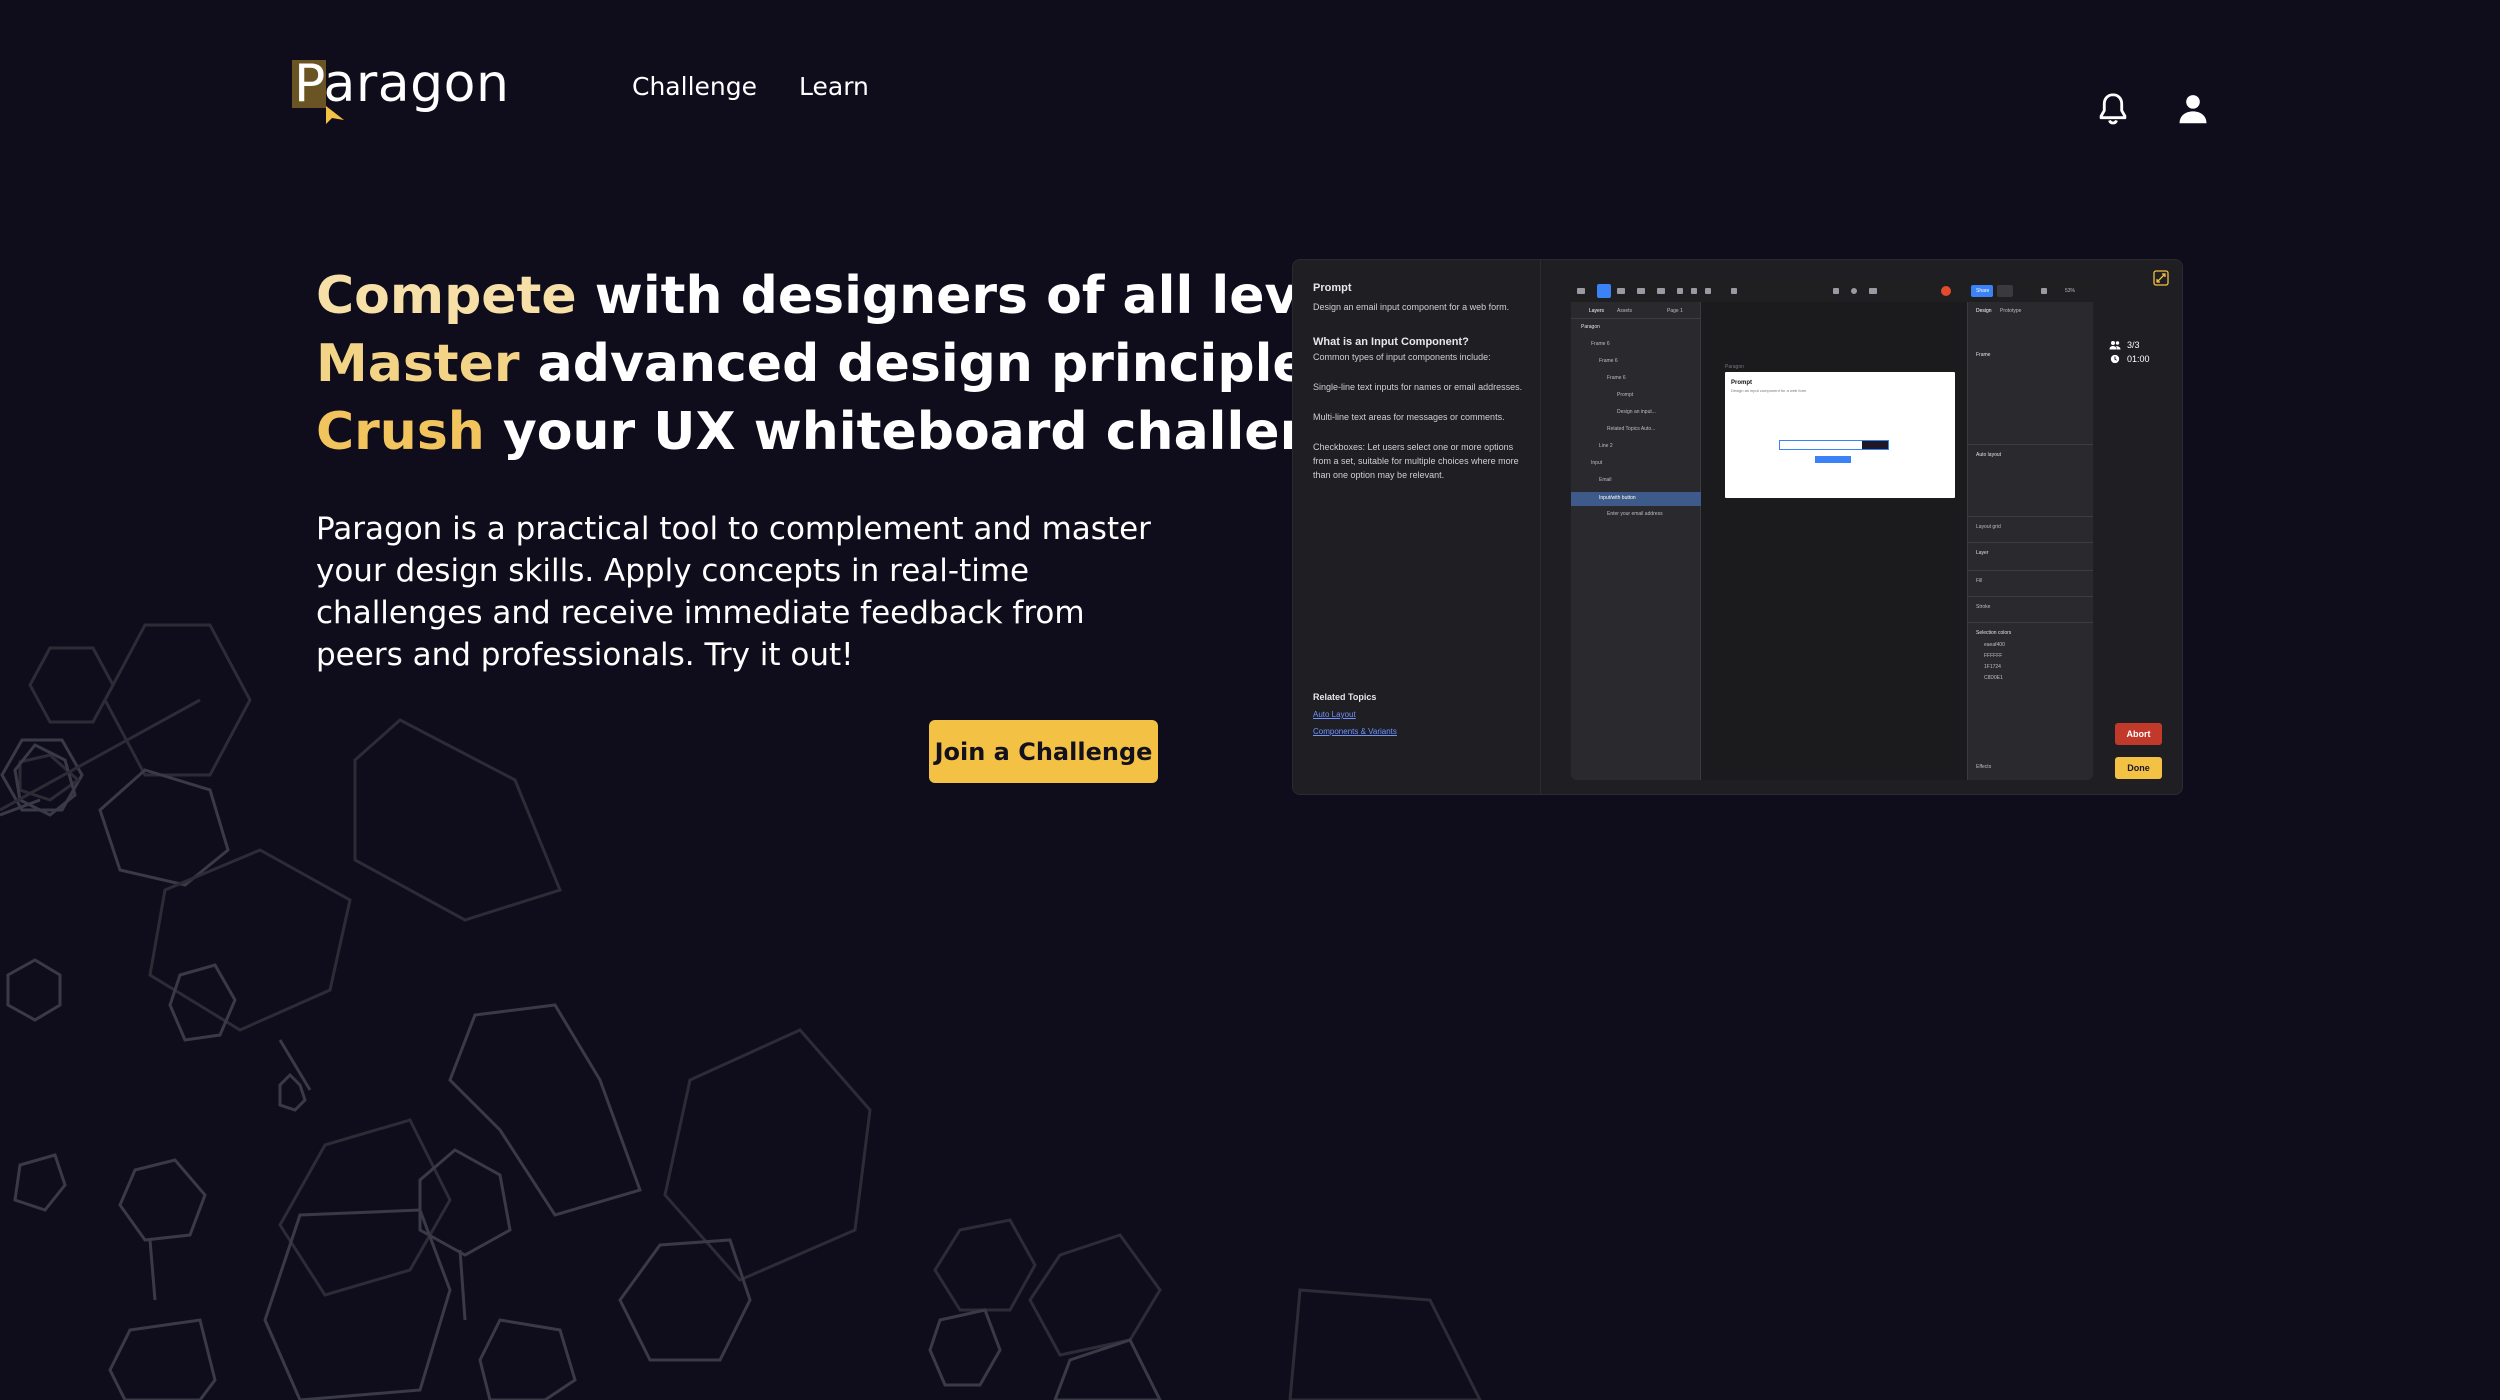 The height and width of the screenshot is (1400, 2500). I want to click on color-value: FFFFFF, so click(1993, 656).